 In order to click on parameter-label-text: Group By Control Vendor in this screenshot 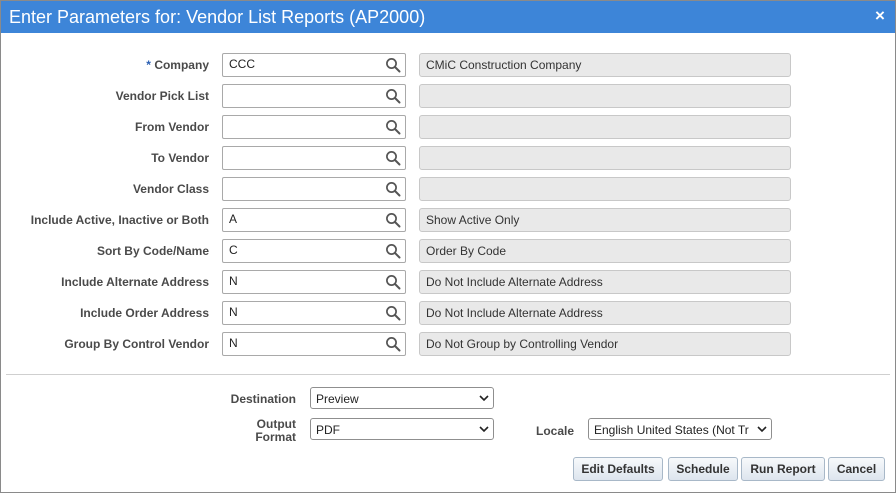, I will do `click(136, 344)`.